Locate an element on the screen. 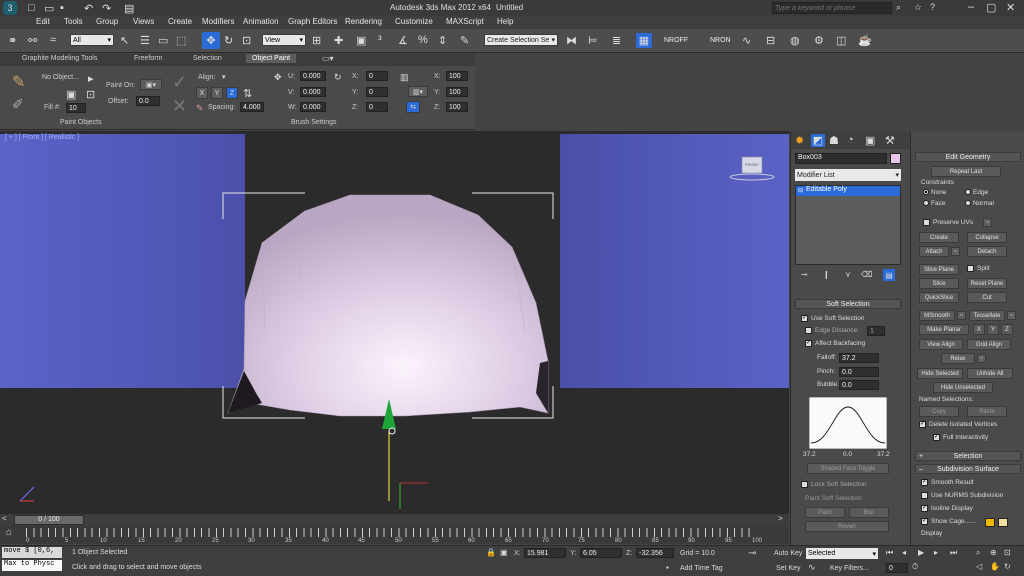  tab-freeform: Freeform is located at coordinates (148, 58).